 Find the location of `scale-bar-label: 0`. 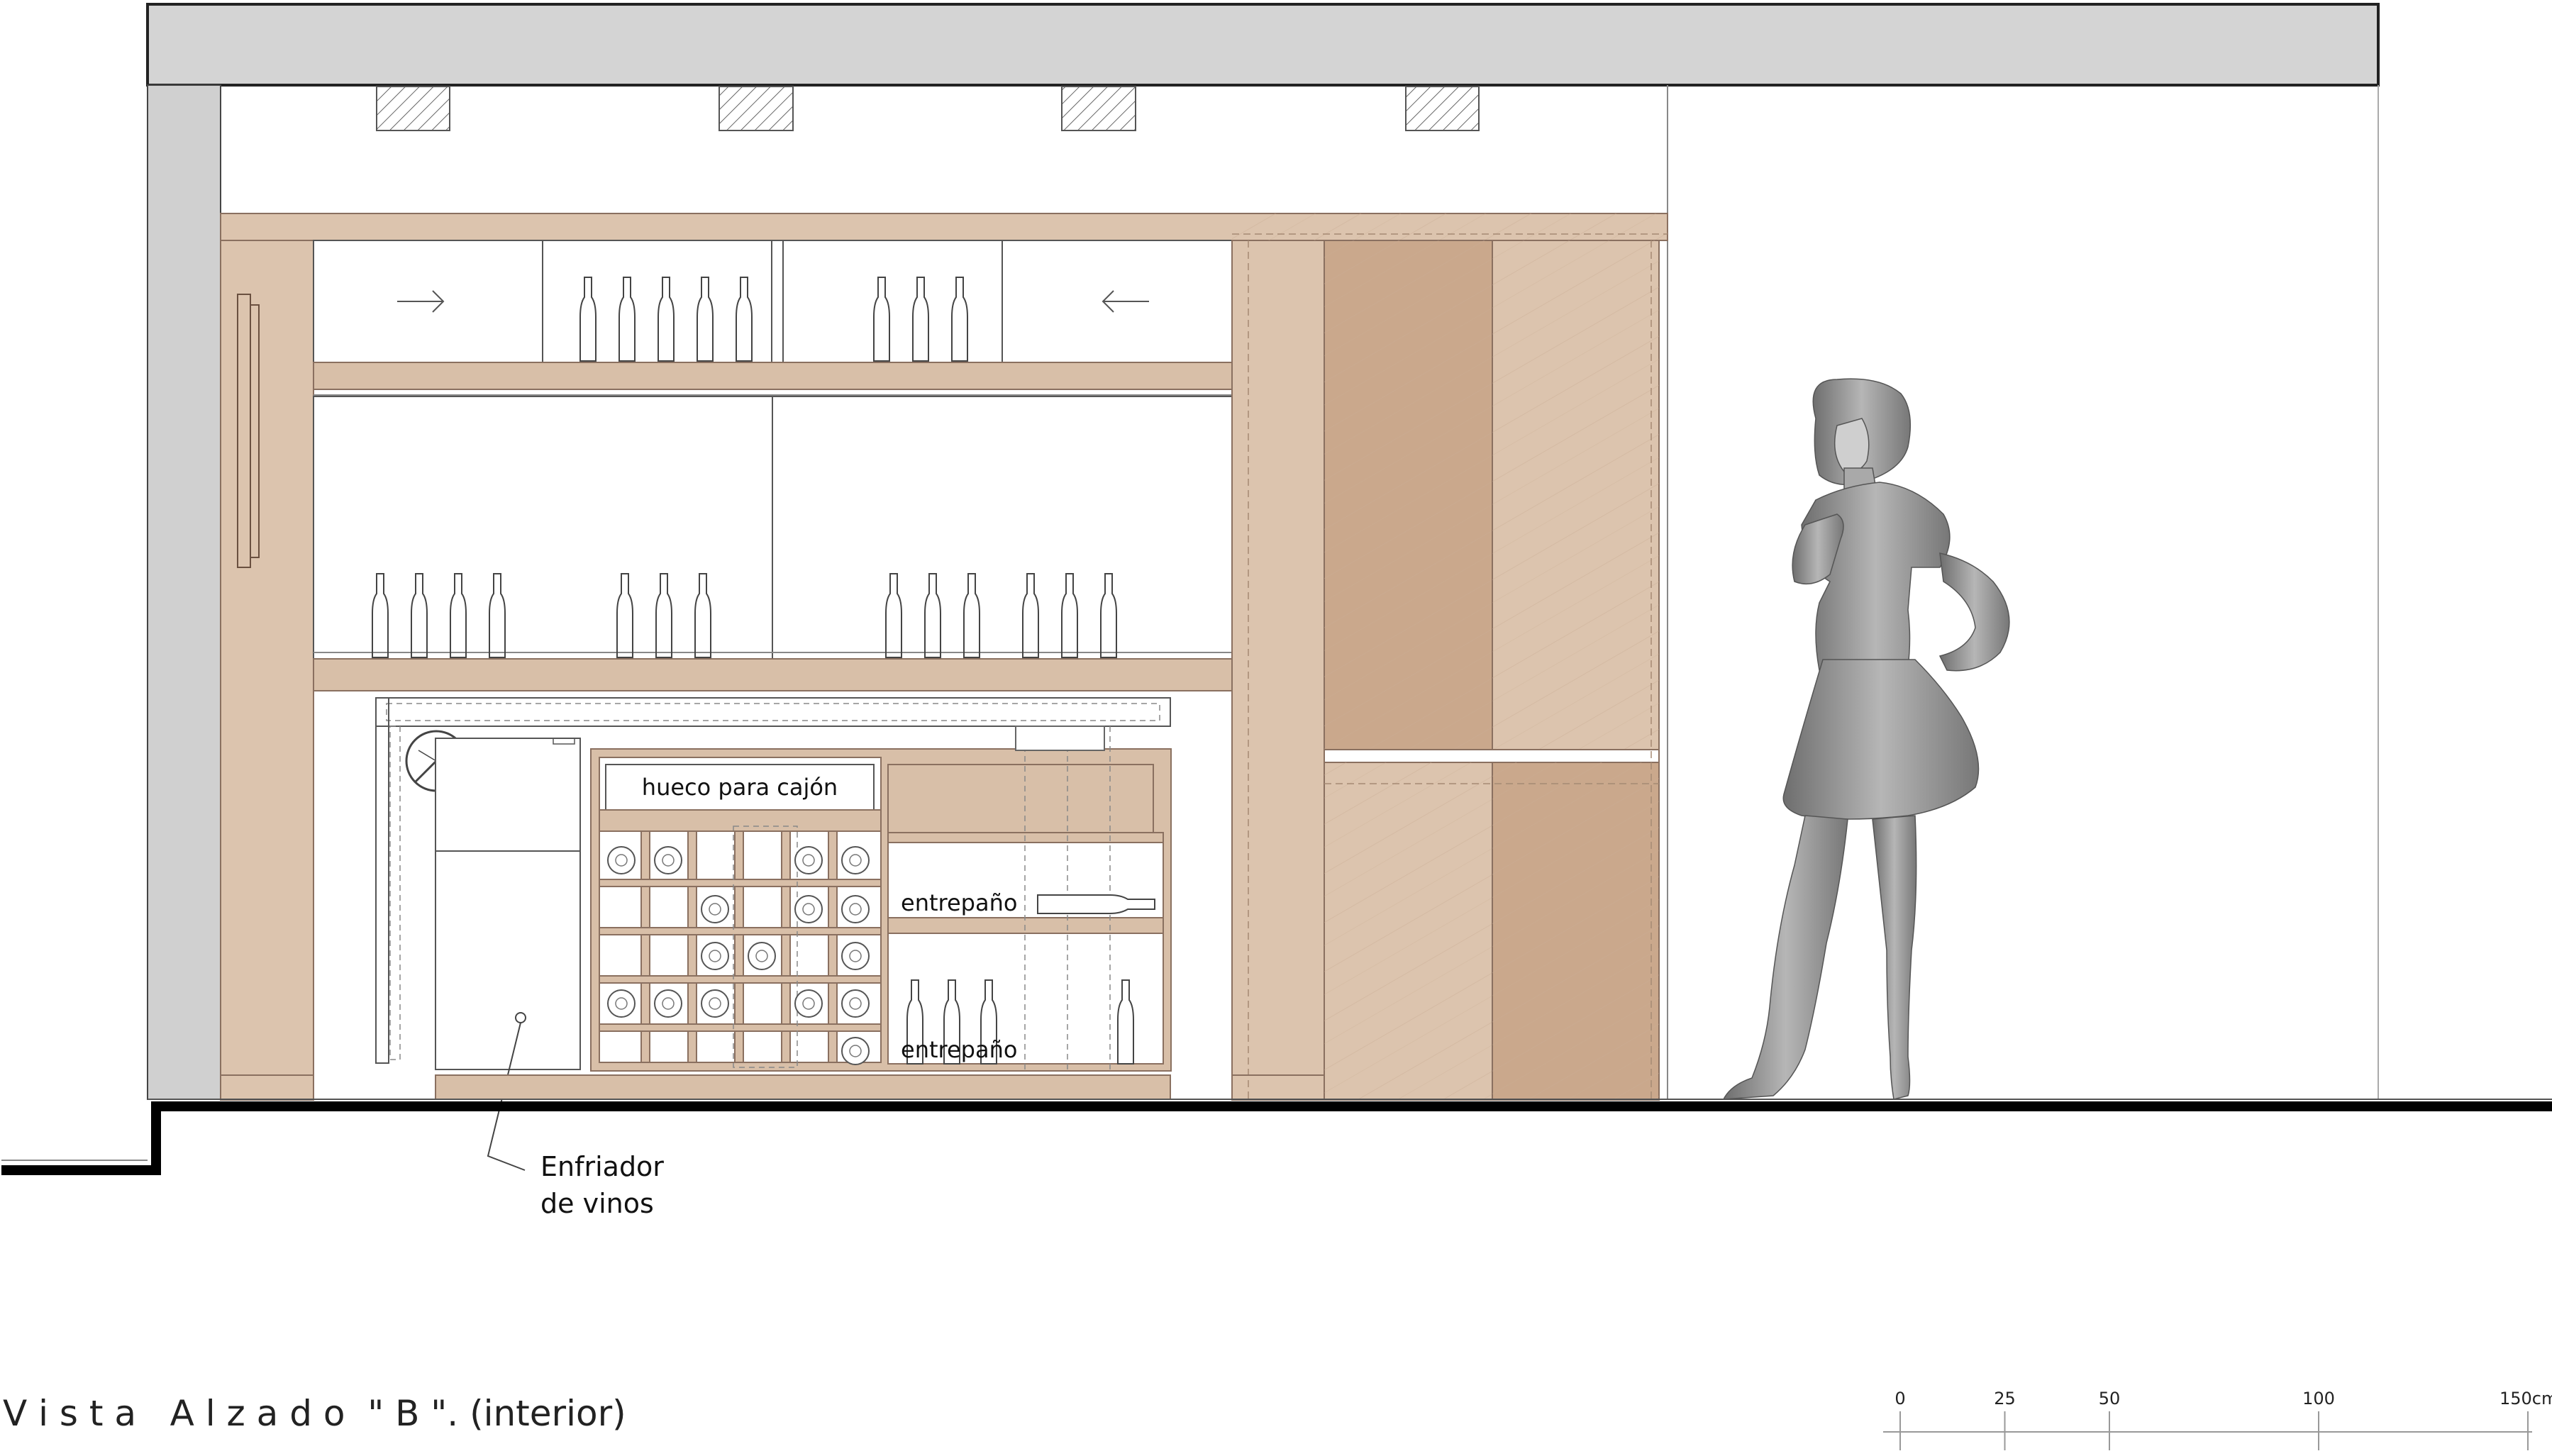

scale-bar-label: 0 is located at coordinates (1900, 1399).